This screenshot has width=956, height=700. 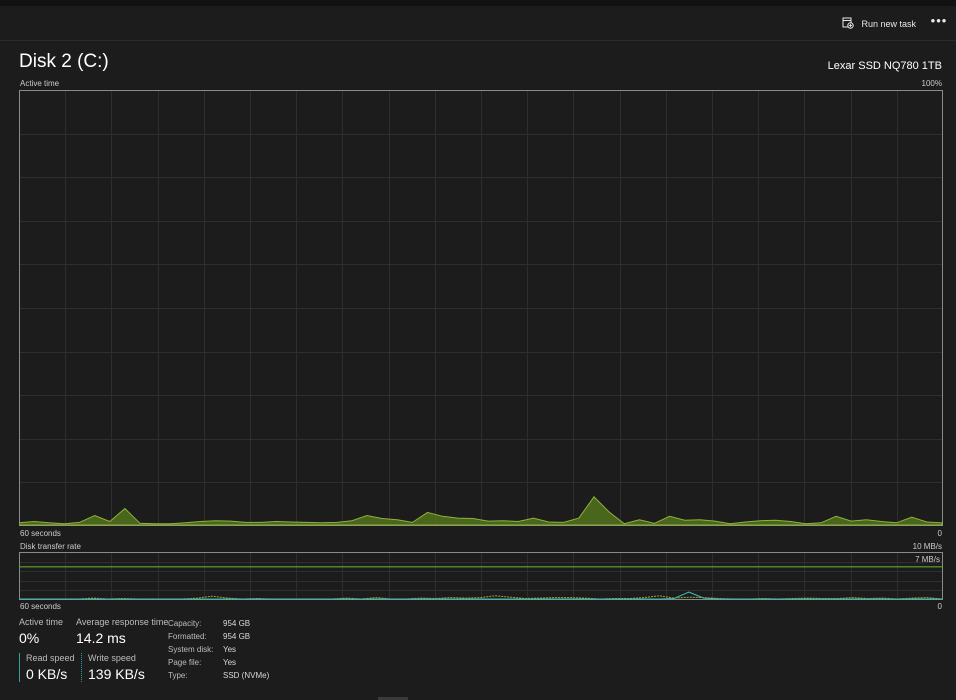 I want to click on active-time-series-area, so click(x=480, y=511).